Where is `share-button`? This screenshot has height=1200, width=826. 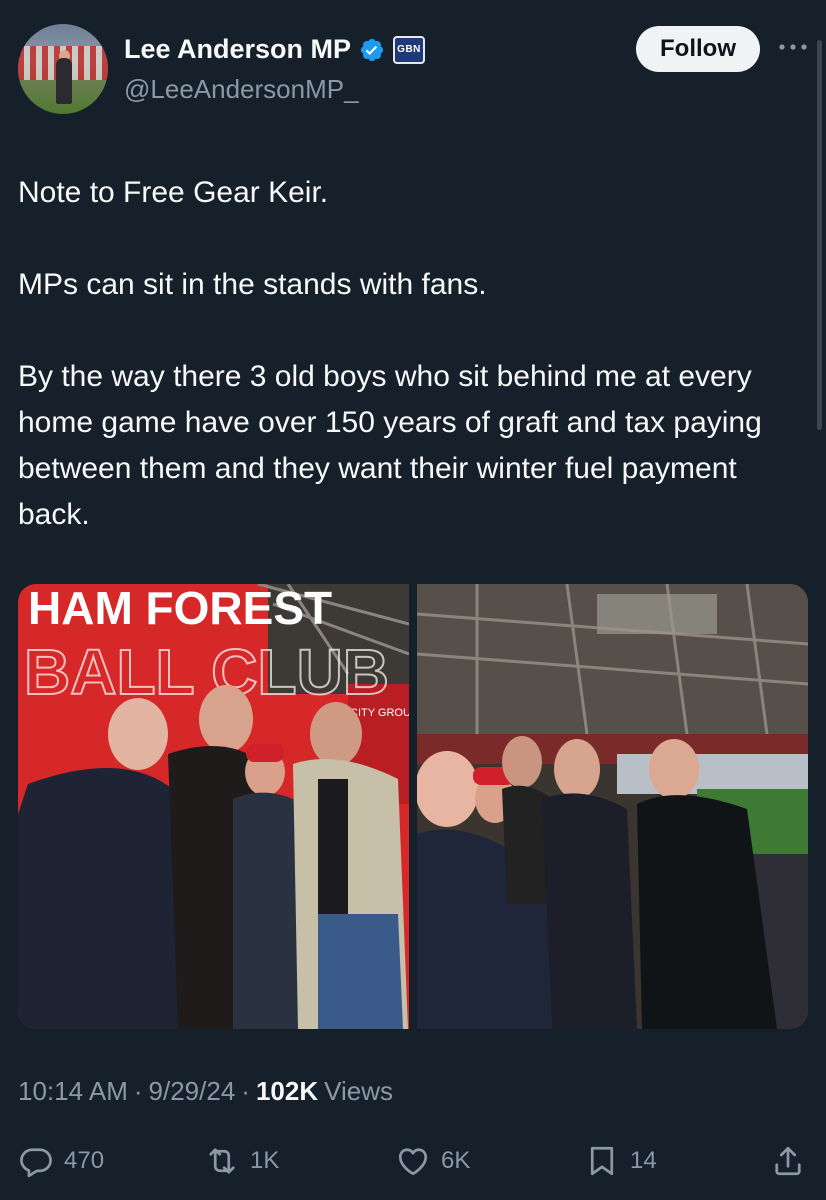 share-button is located at coordinates (788, 1161).